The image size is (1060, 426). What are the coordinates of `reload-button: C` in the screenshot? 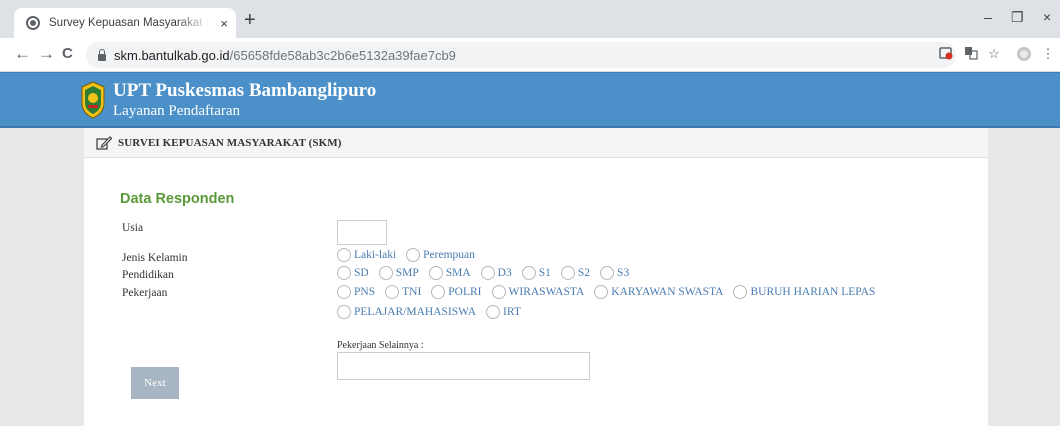 It's located at (67, 54).